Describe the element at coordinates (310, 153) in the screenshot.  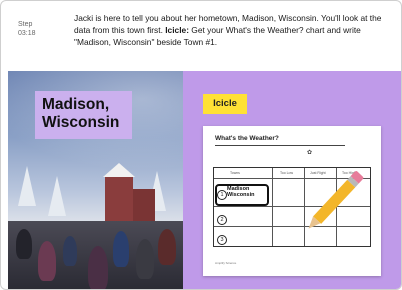
I see `sketch-icon: ✿` at that location.